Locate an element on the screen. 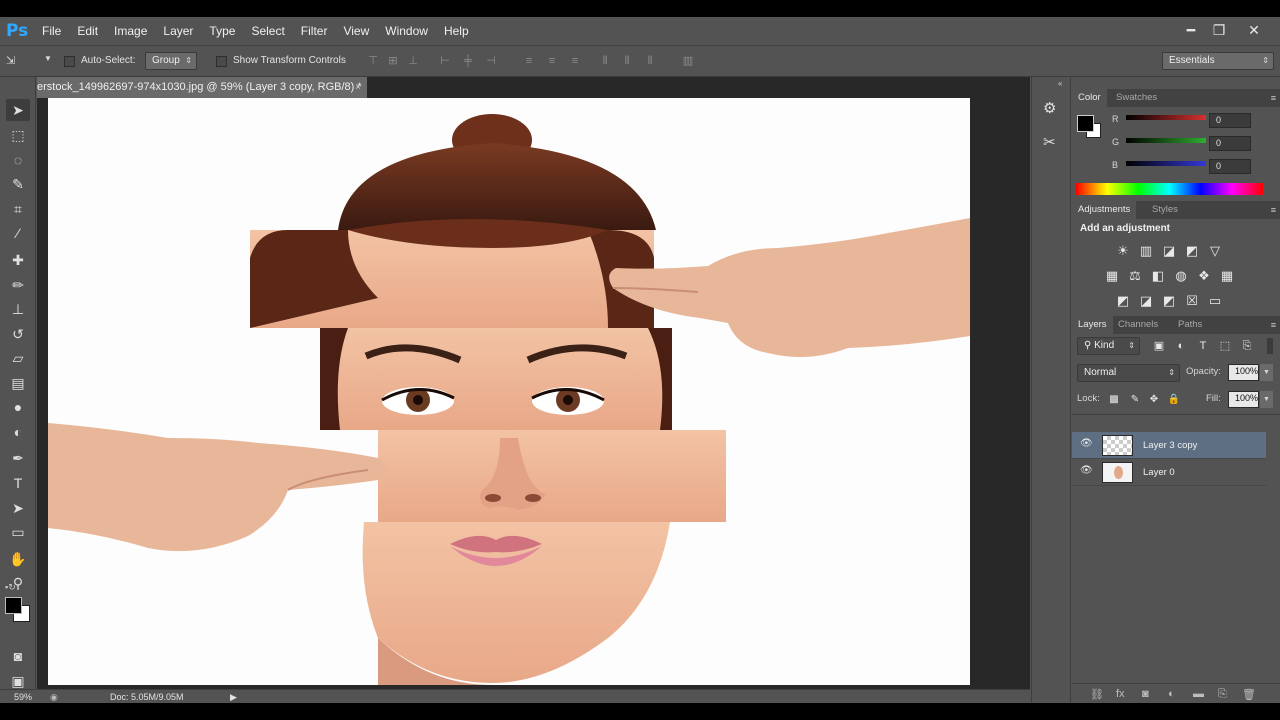 The image size is (1280, 720). menu-filter: Filter is located at coordinates (314, 31).